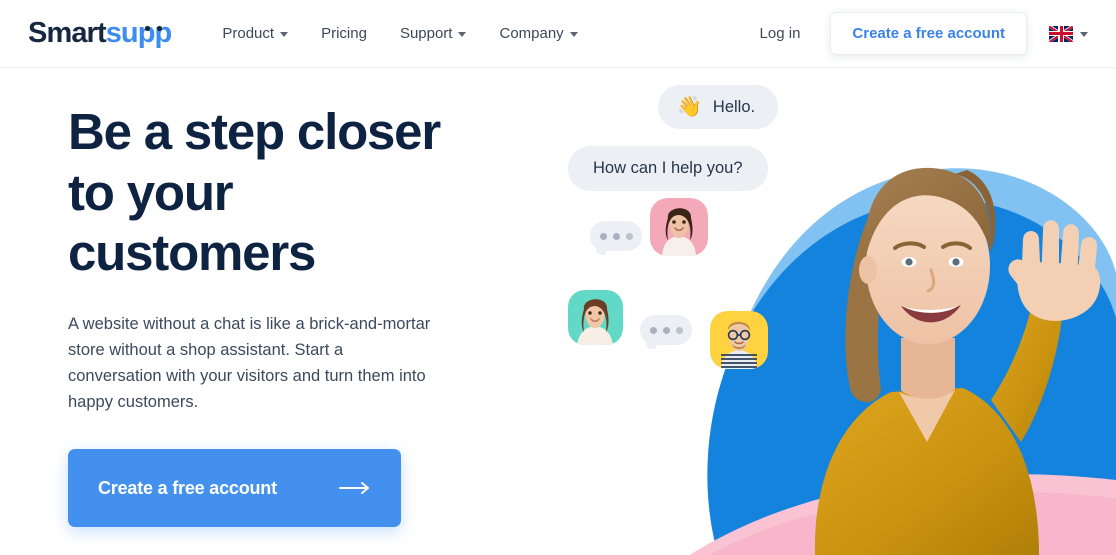  What do you see at coordinates (780, 33) in the screenshot?
I see `login-link: Log in` at bounding box center [780, 33].